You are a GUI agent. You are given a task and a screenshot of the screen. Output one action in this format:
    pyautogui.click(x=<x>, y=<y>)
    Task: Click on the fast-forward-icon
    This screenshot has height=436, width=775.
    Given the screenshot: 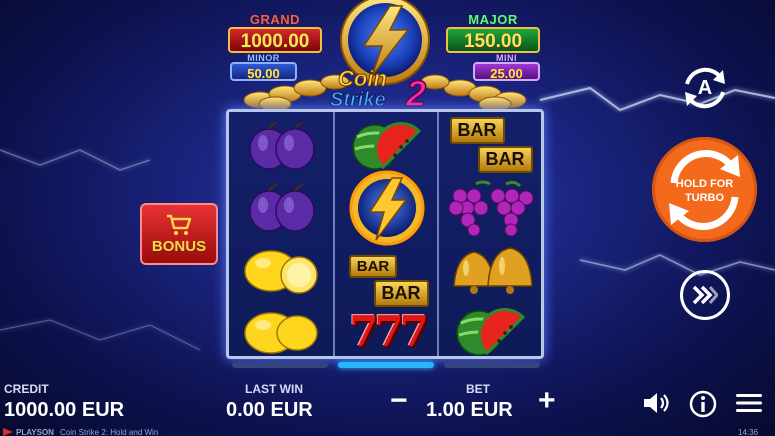 What is the action you would take?
    pyautogui.click(x=705, y=295)
    